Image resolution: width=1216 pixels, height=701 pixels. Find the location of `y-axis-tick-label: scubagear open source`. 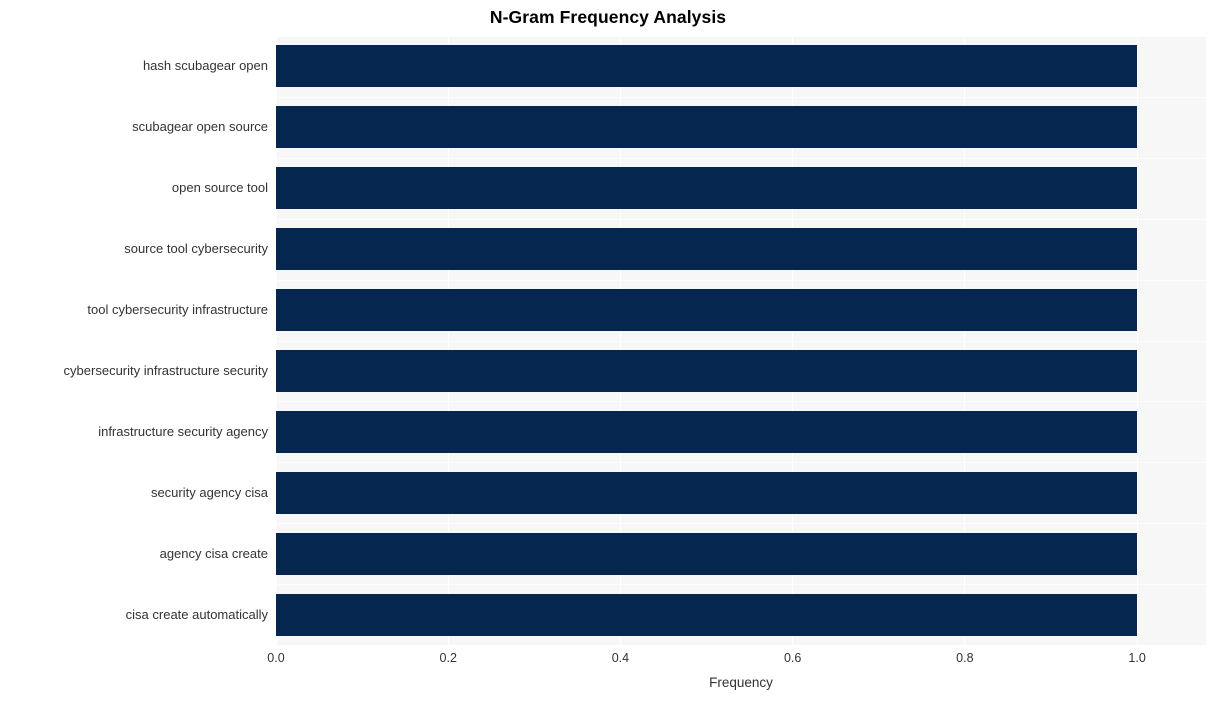

y-axis-tick-label: scubagear open source is located at coordinates (200, 127).